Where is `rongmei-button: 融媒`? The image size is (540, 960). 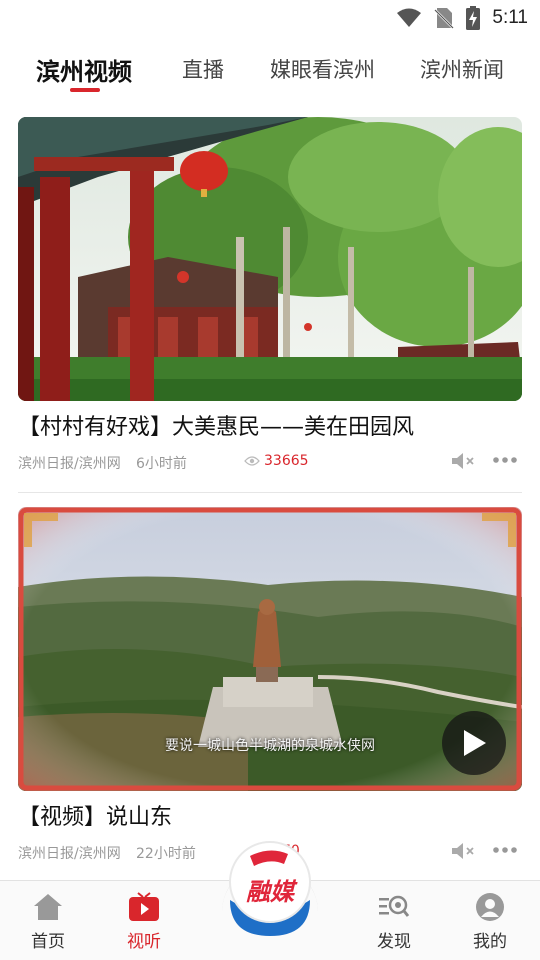 rongmei-button: 融媒 is located at coordinates (270, 888).